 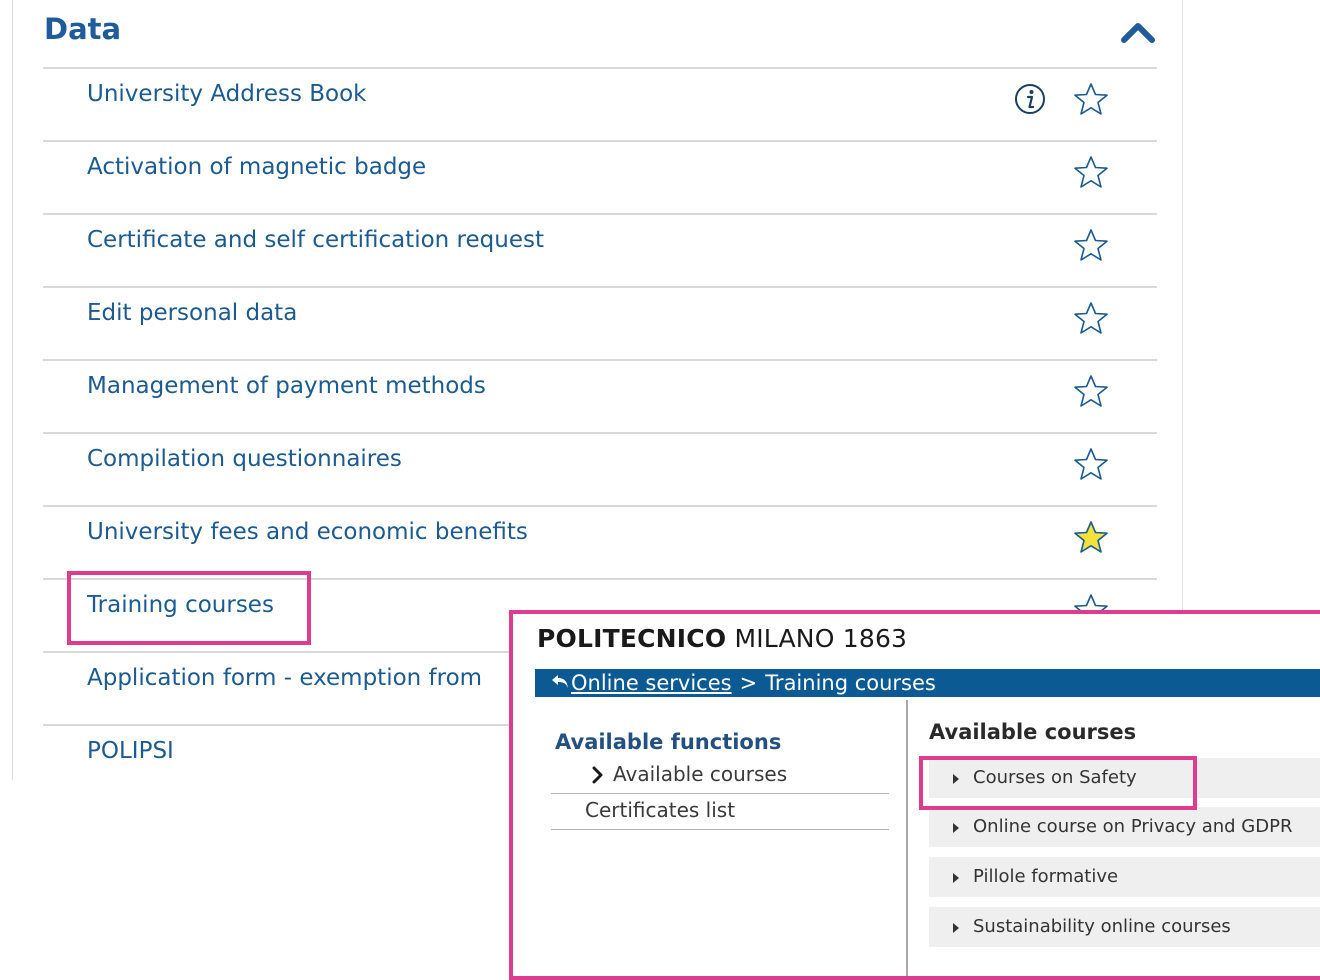 What do you see at coordinates (12, 390) in the screenshot?
I see `left-divider` at bounding box center [12, 390].